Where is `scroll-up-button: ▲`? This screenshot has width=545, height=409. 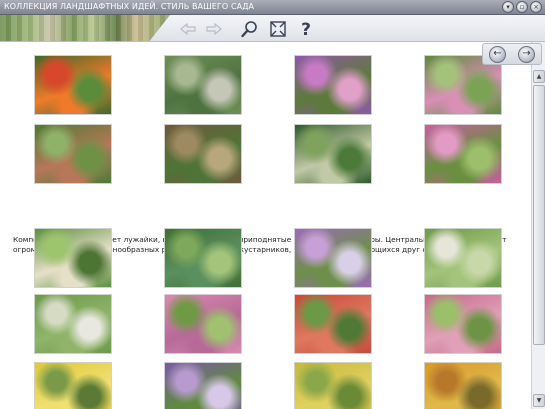
scroll-up-button: ▲ is located at coordinates (539, 76).